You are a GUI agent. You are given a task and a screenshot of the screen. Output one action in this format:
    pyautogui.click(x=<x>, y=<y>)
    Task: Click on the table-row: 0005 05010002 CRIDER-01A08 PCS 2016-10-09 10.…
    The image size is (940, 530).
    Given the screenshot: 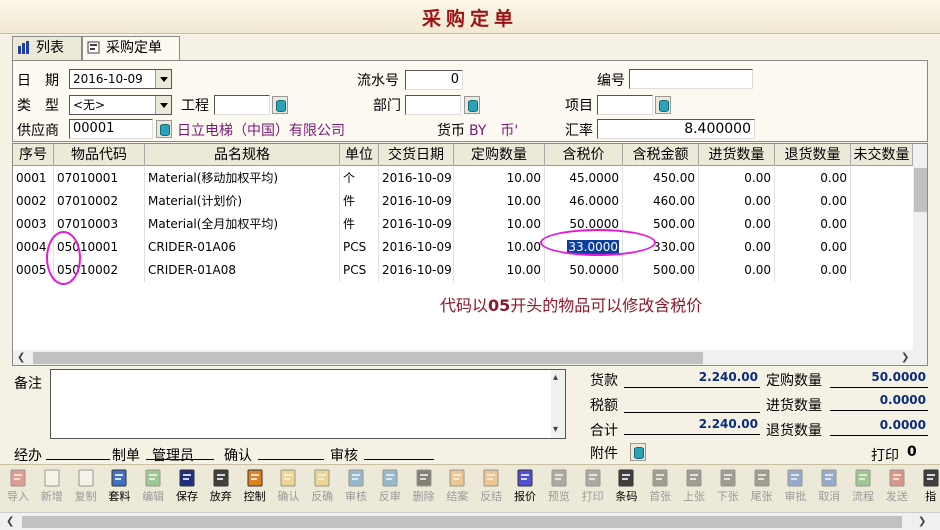 What is the action you would take?
    pyautogui.click(x=463, y=270)
    